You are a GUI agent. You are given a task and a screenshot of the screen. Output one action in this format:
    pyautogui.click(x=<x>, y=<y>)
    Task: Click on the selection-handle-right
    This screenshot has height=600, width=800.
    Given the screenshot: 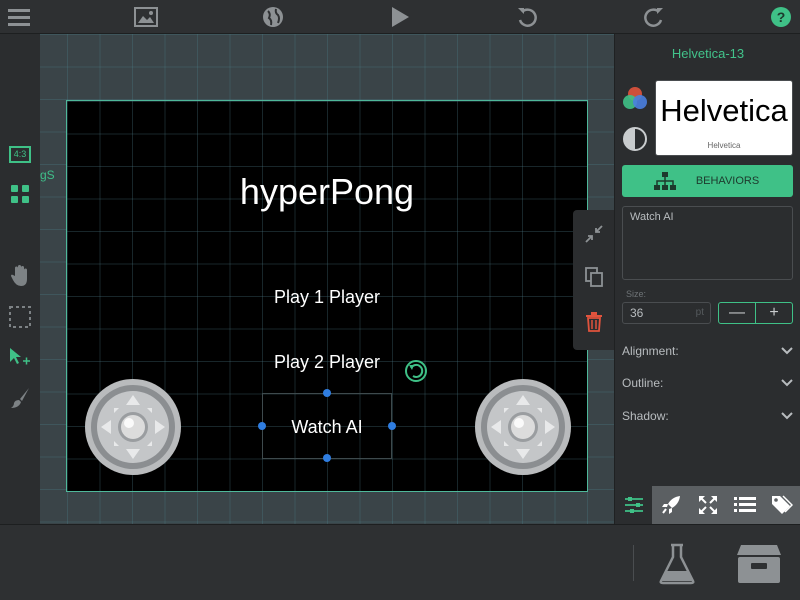 What is the action you would take?
    pyautogui.click(x=392, y=426)
    